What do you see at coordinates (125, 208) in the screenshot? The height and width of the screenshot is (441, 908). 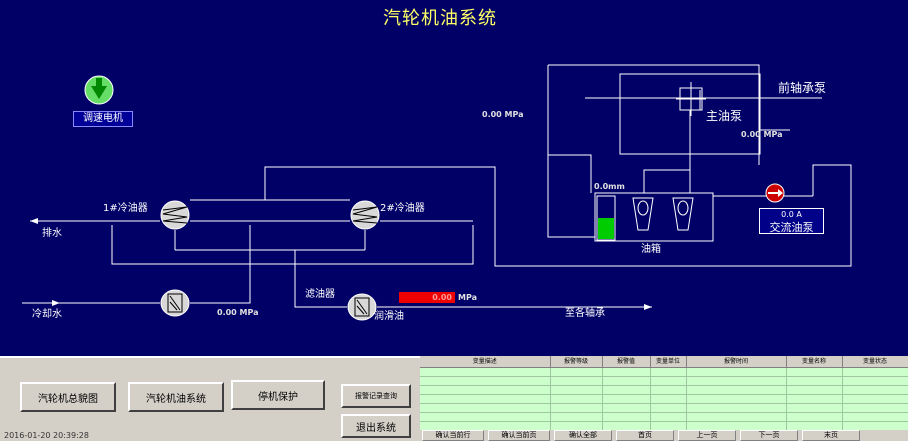 I see `cooler-1-label: 1#冷油器` at bounding box center [125, 208].